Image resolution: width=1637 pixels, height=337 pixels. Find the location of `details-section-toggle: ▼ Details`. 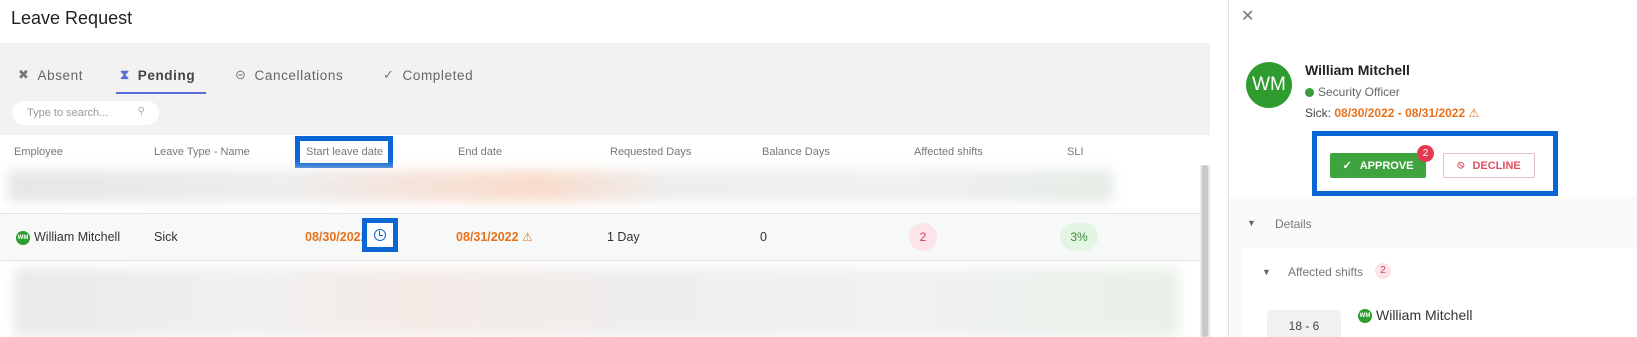

details-section-toggle: ▼ Details is located at coordinates (1433, 224).